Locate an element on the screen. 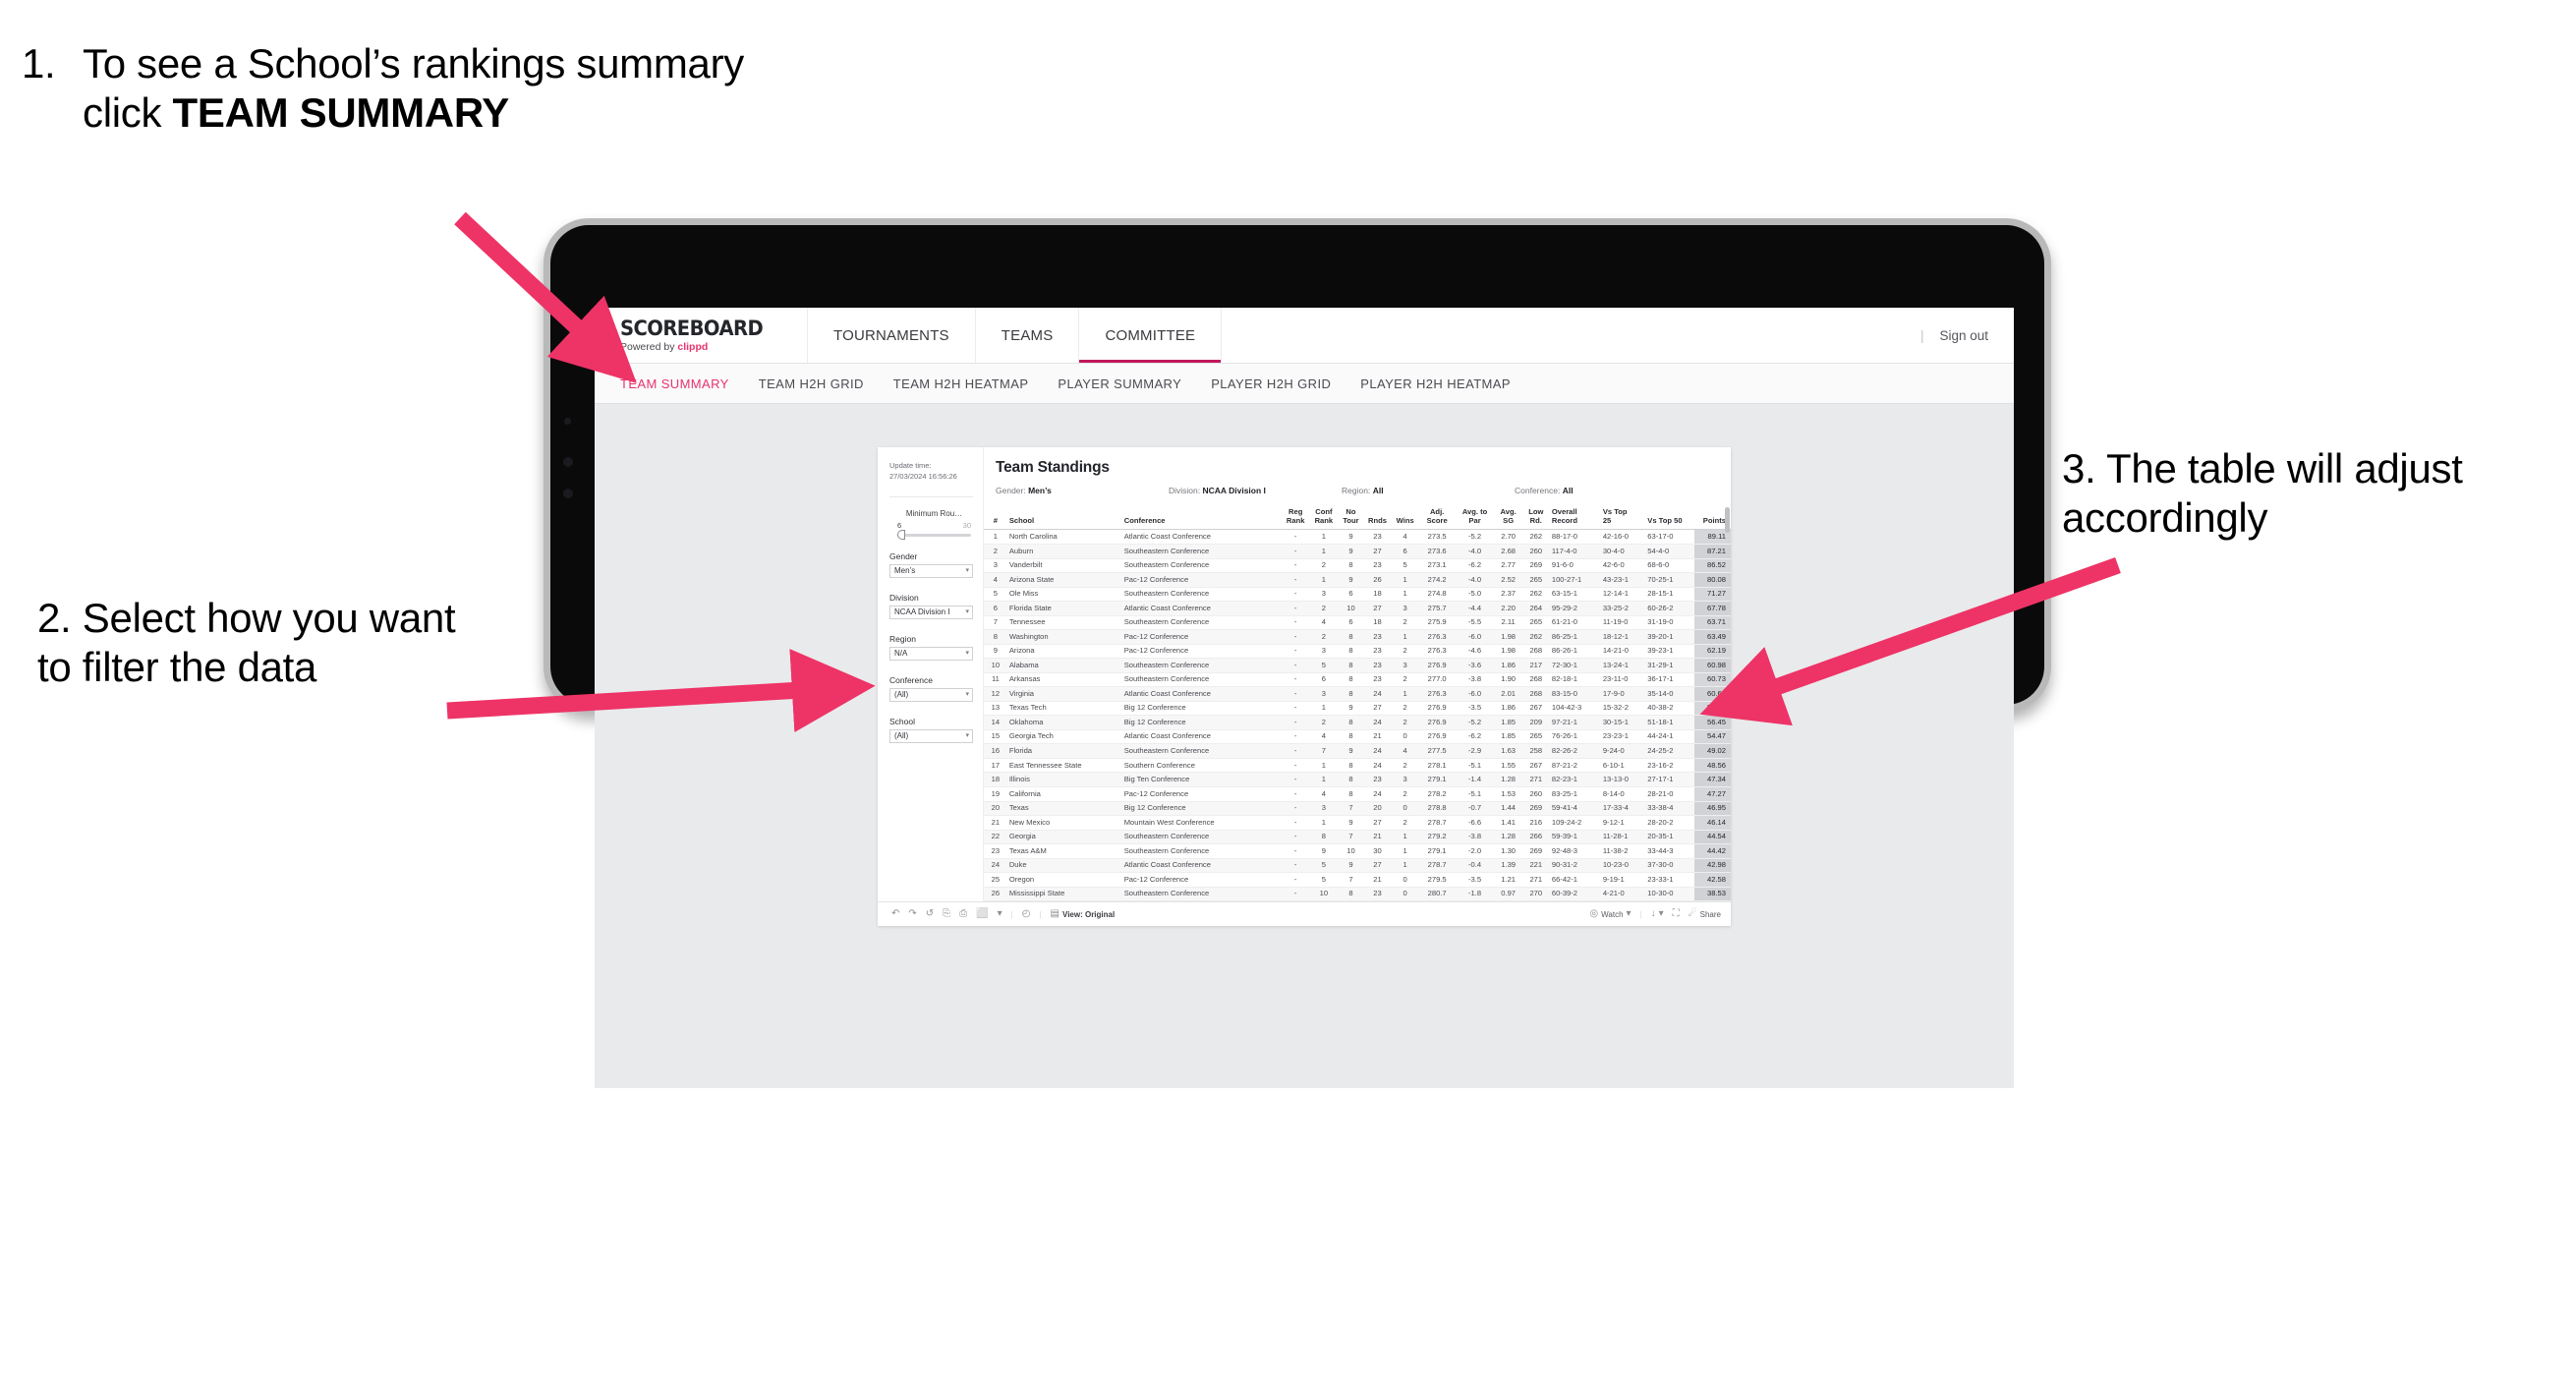 Image resolution: width=2576 pixels, height=1386 pixels. redo-icon: ↷ is located at coordinates (912, 914).